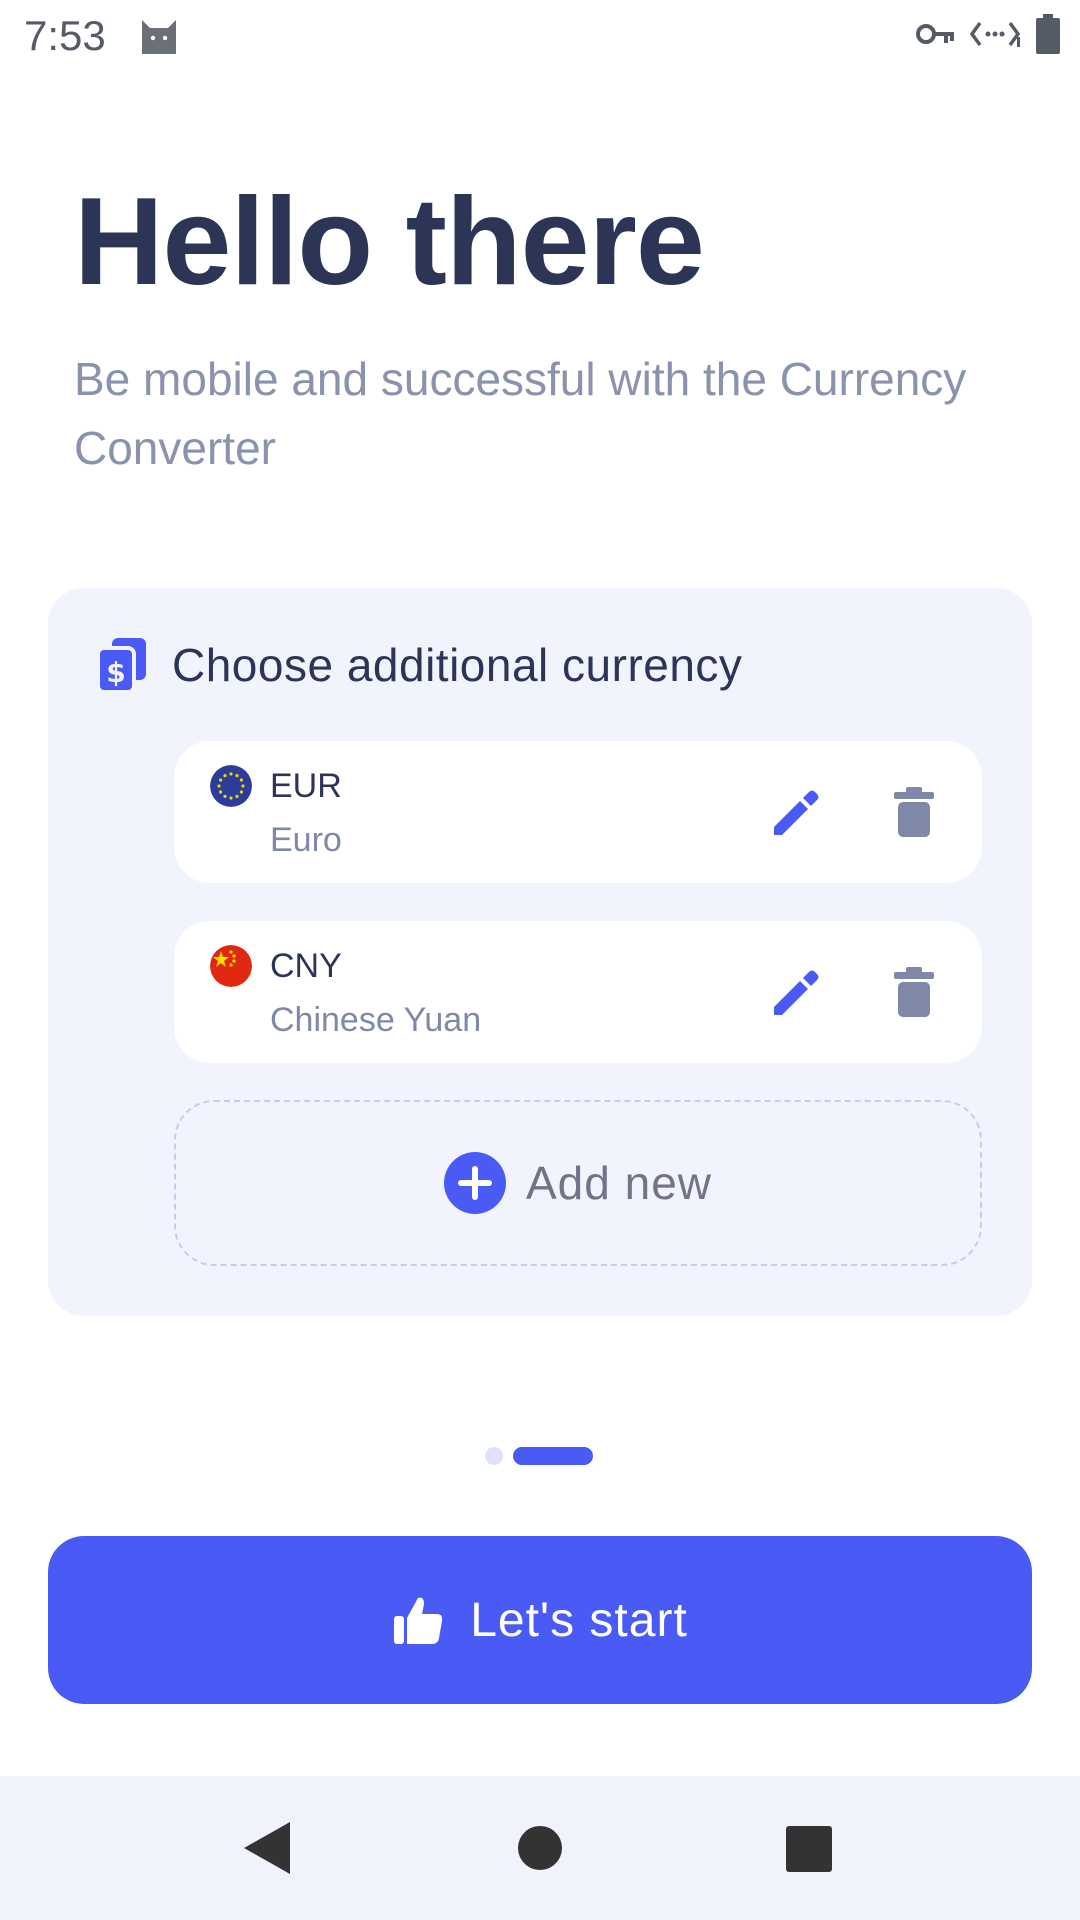 The width and height of the screenshot is (1080, 1920). I want to click on add-new-label: Add new, so click(618, 1183).